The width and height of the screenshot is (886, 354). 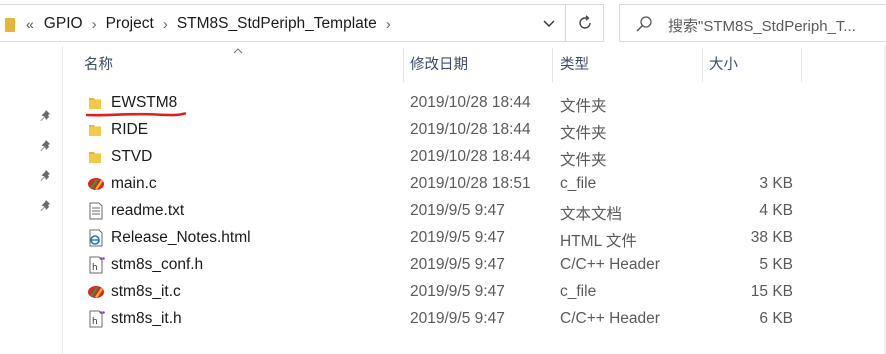 I want to click on file-row: EWSTM8 2019/10/28 18:44 文件夹, so click(x=474, y=103).